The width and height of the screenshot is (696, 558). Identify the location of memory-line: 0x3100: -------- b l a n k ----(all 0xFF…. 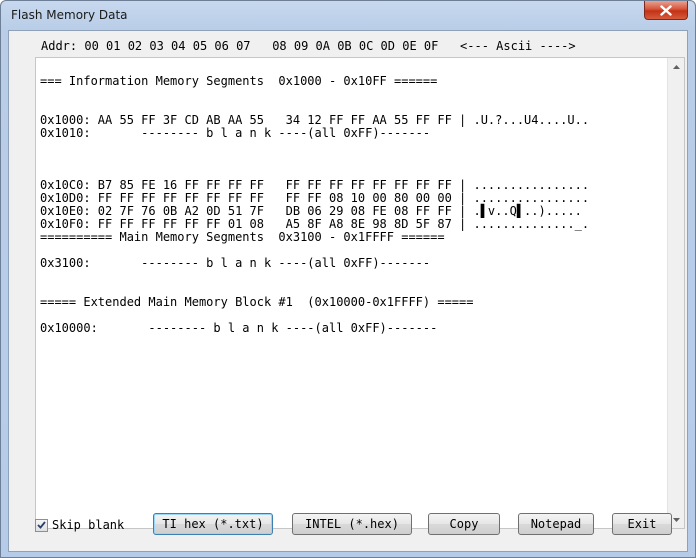
(235, 263).